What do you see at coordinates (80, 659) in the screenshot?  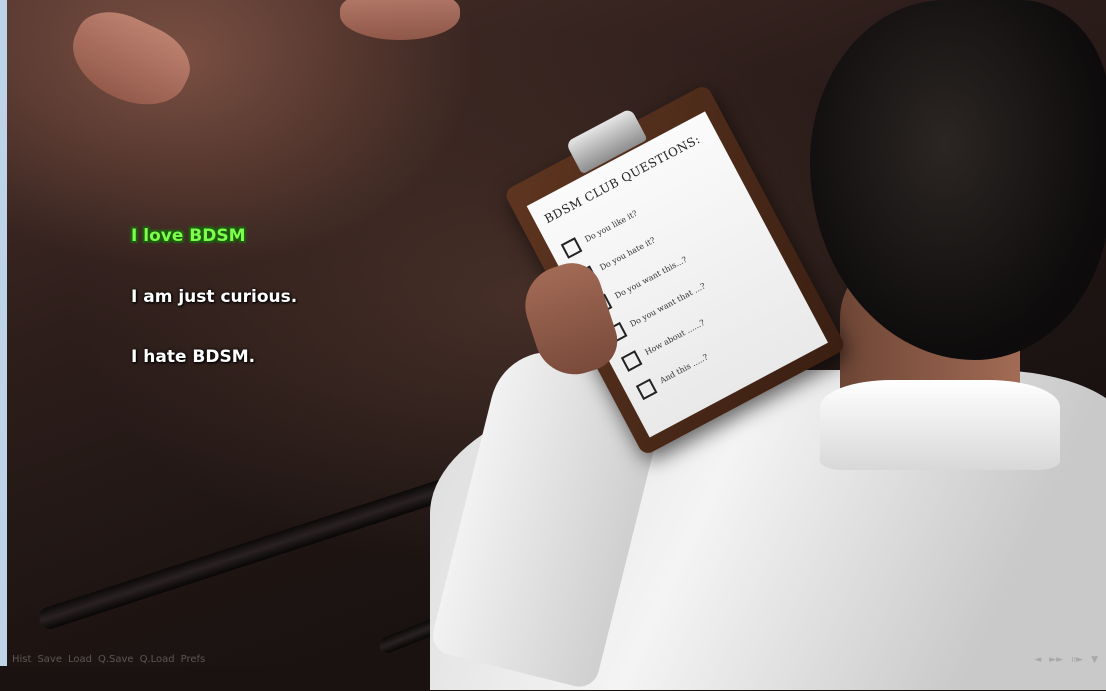 I see `quick-menu-load: Load` at bounding box center [80, 659].